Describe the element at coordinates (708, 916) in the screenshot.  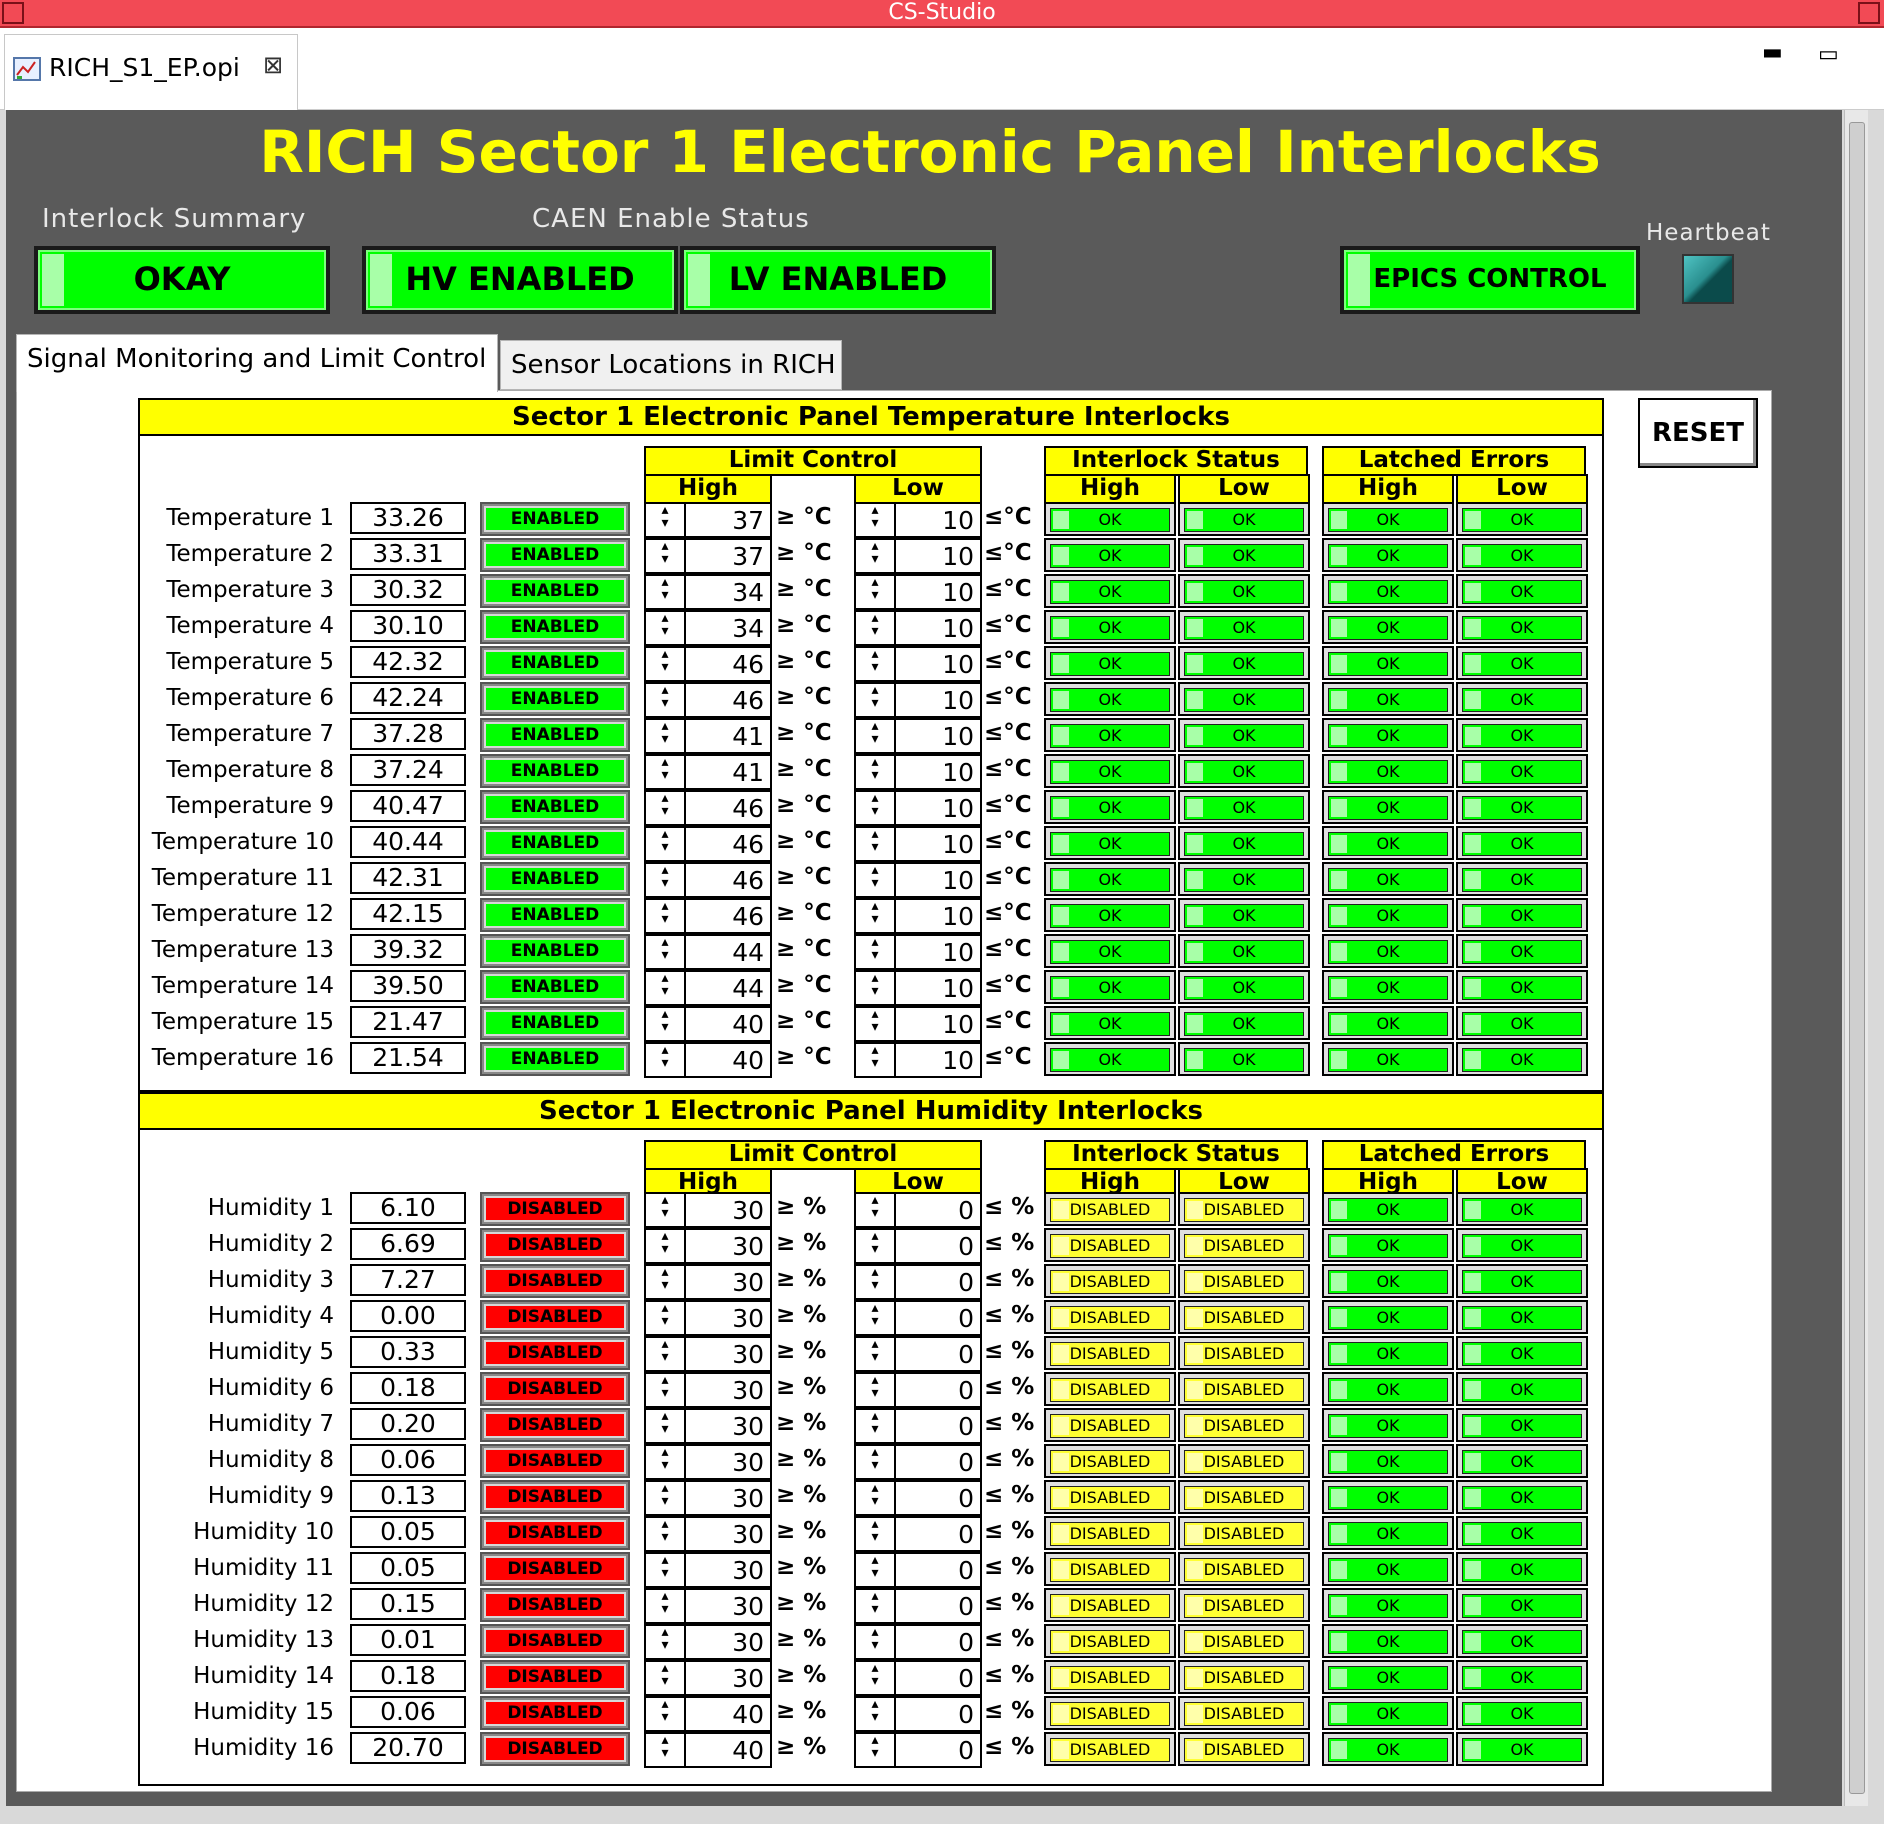
I see `temp-high-limit-spinner: ▴ ▾ 46` at that location.